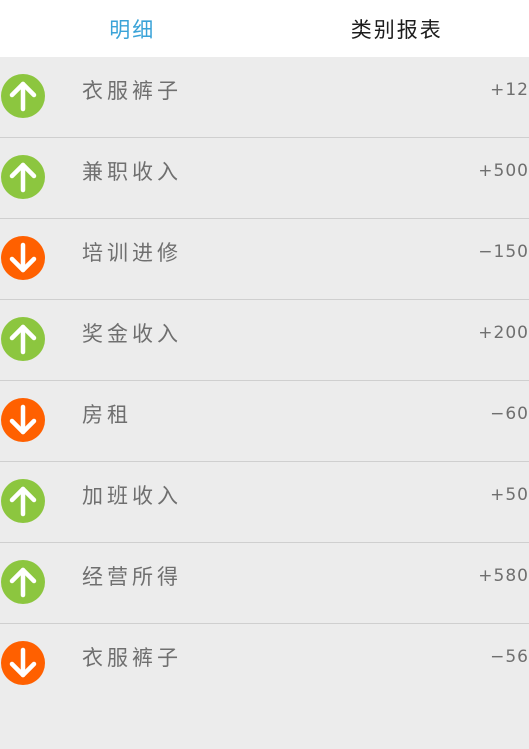 This screenshot has width=529, height=749. Describe the element at coordinates (264, 502) in the screenshot. I see `list-item: 加班收入 +50` at that location.